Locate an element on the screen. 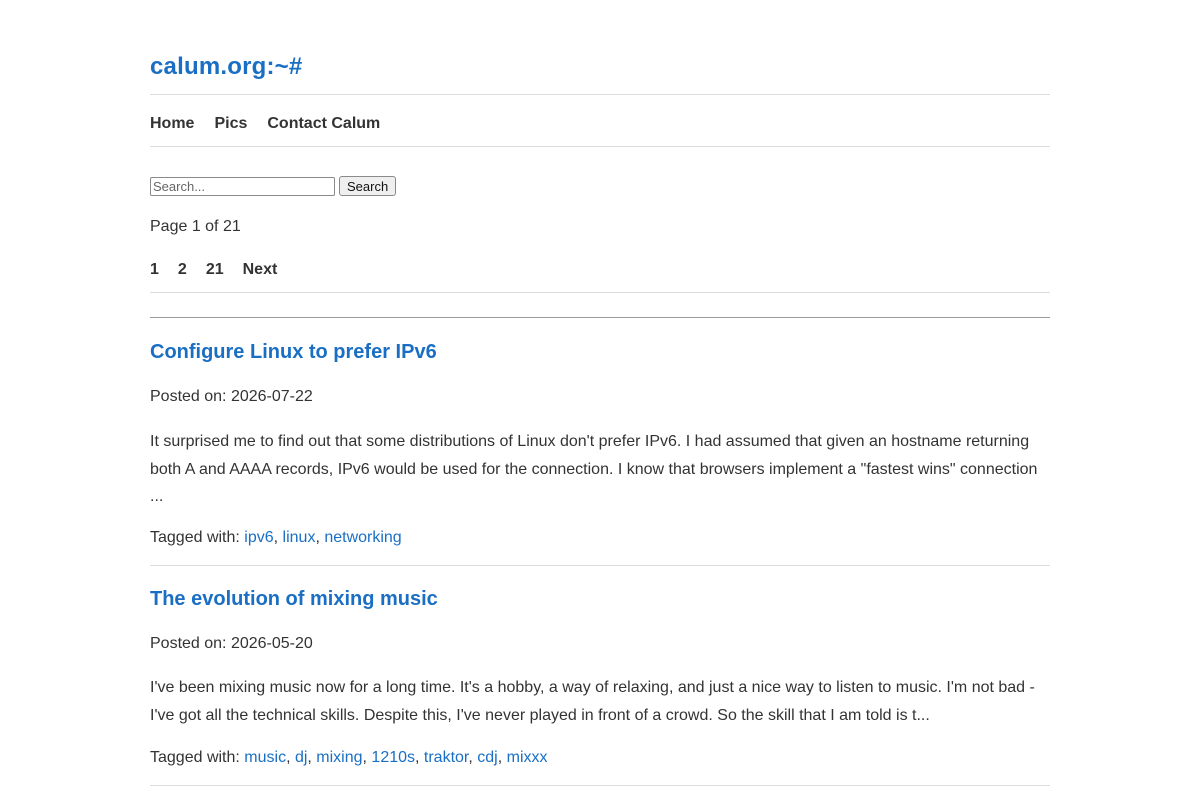  search-form: Search is located at coordinates (273, 186).